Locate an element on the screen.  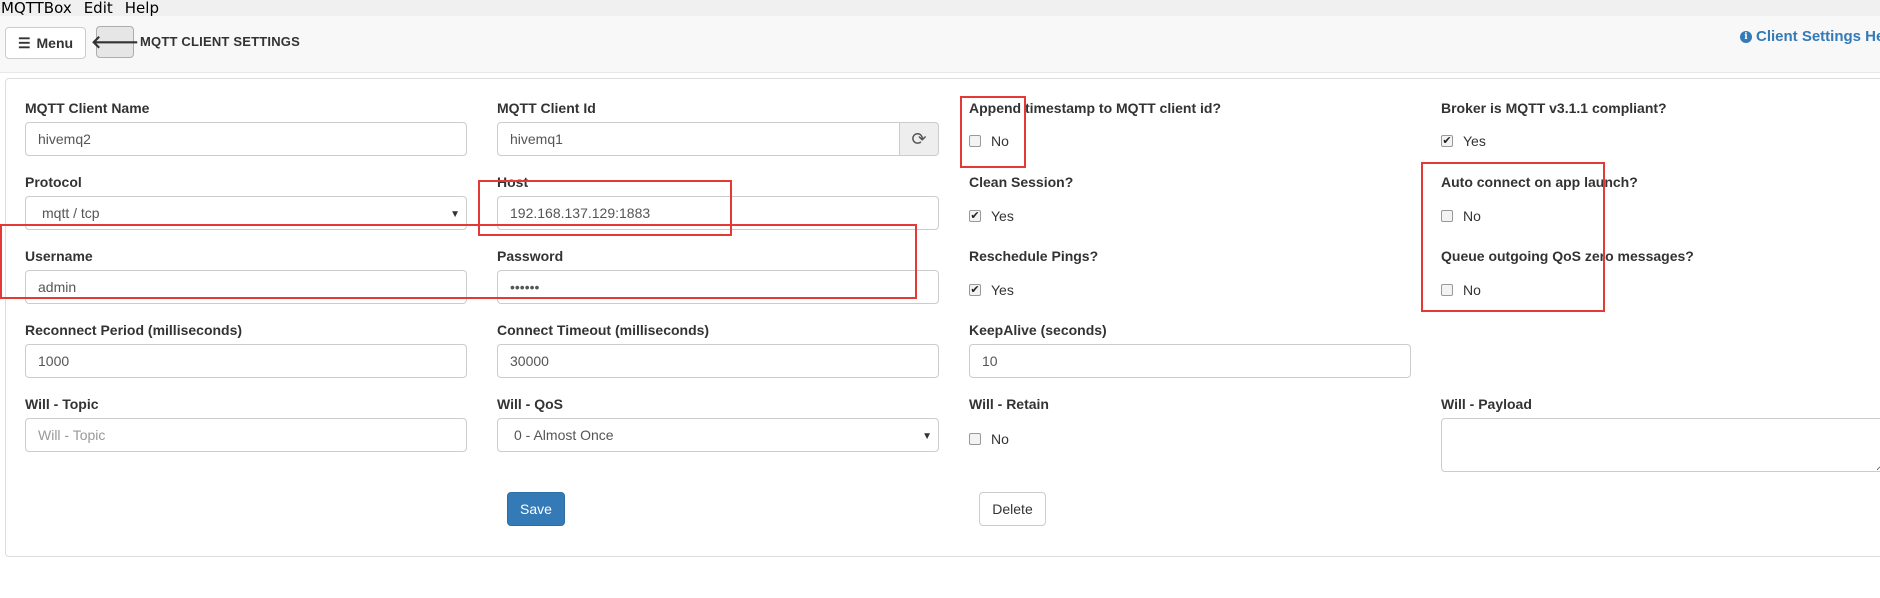
append-timestamp-label: Append timestamp to MQTT client id? is located at coordinates (1095, 108).